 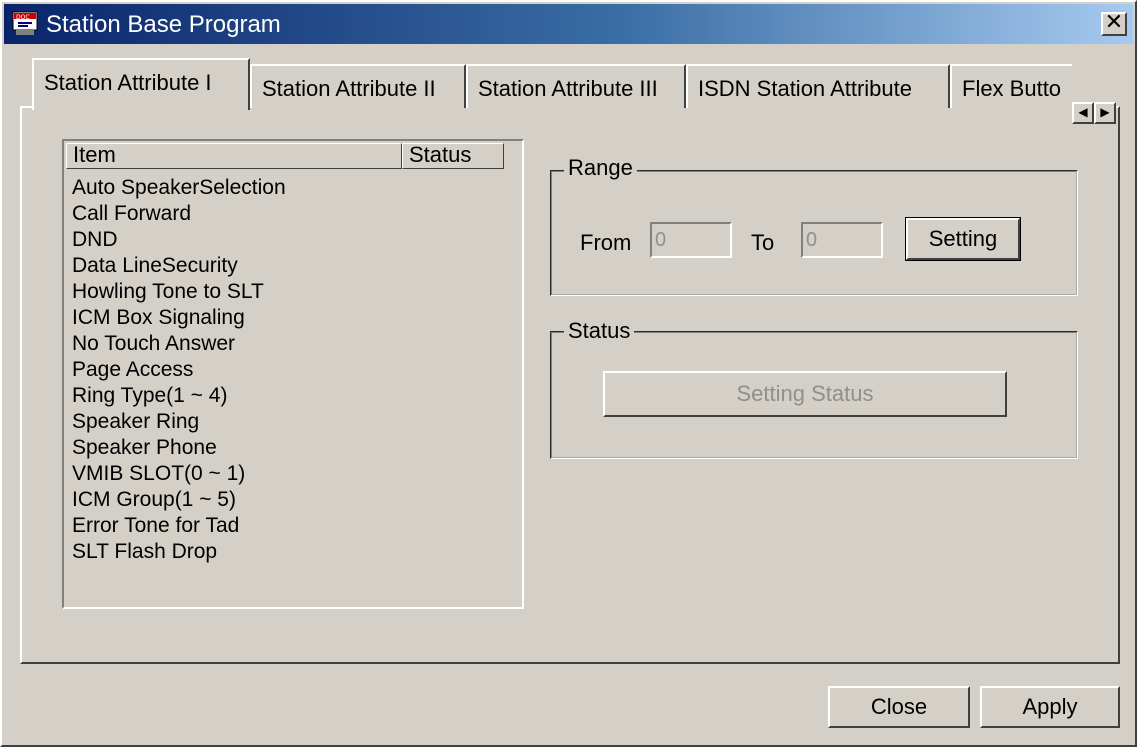 What do you see at coordinates (568, 88) in the screenshot?
I see `tab-label: Station Attribute III` at bounding box center [568, 88].